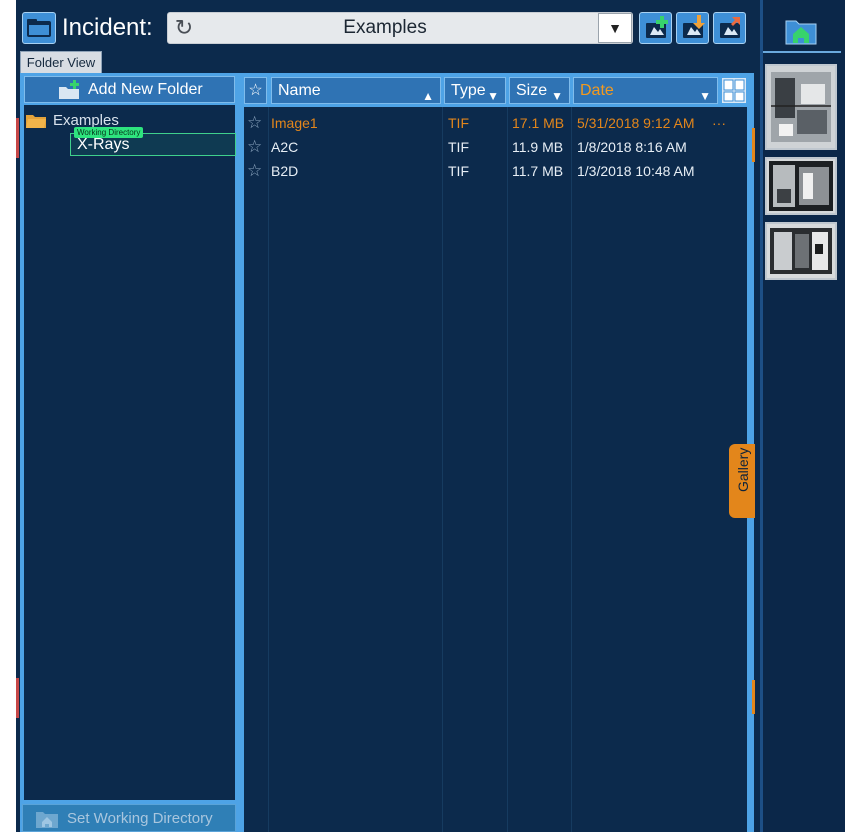 The width and height of the screenshot is (846, 832). Describe the element at coordinates (107, 27) in the screenshot. I see `incident-label: Incident:` at that location.